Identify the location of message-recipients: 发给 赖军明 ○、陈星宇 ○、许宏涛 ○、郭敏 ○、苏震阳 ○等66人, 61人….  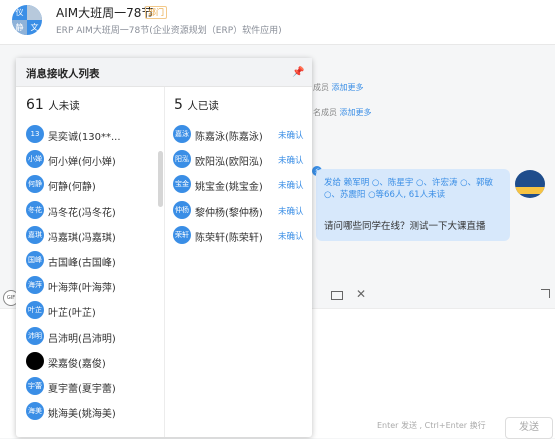
(414, 189).